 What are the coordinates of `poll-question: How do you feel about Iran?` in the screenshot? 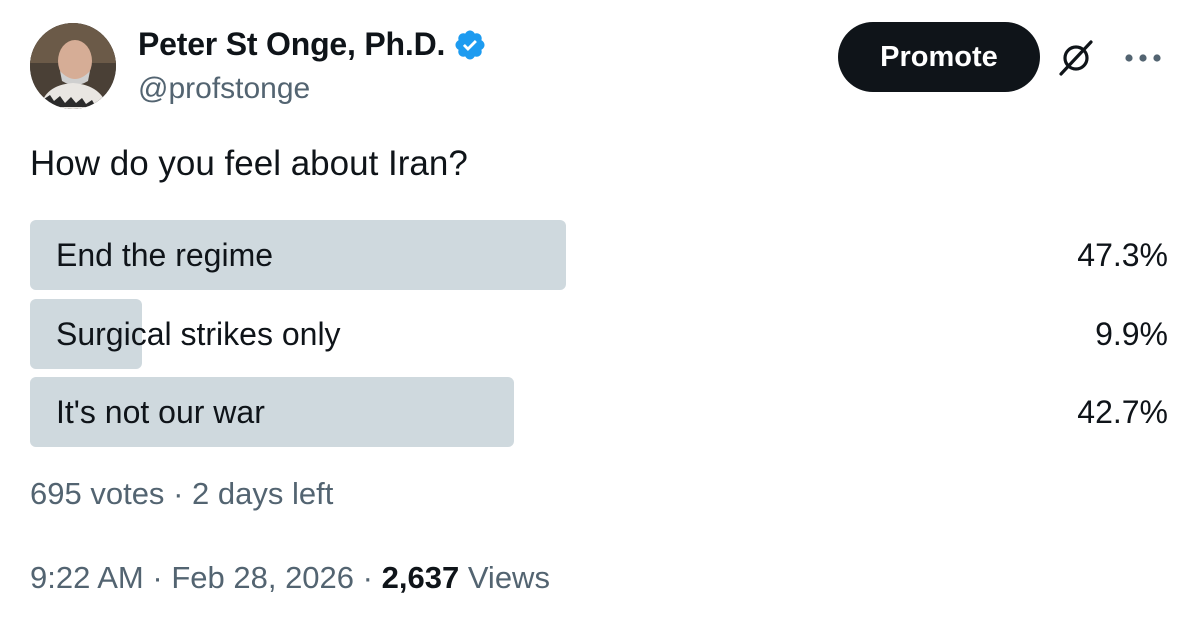 It's located at (249, 163).